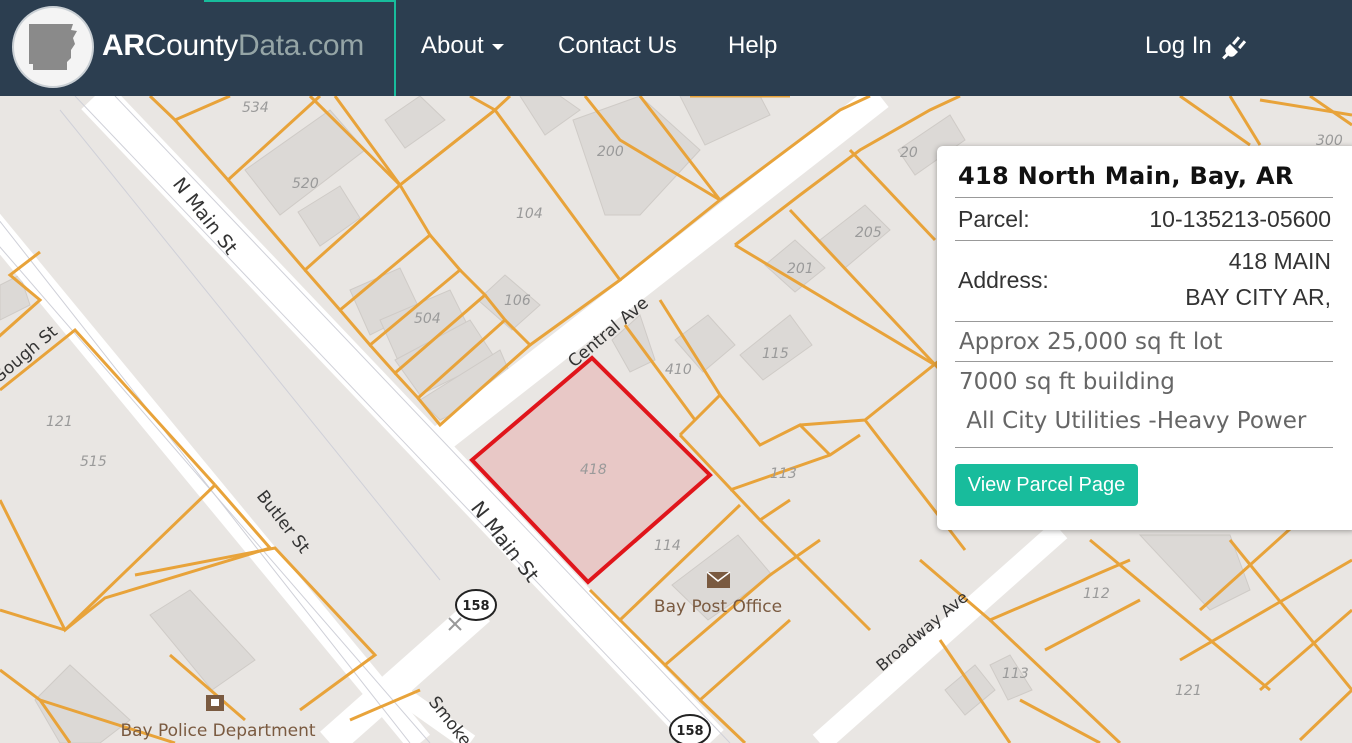  What do you see at coordinates (395, 48) in the screenshot?
I see `brand-divider` at bounding box center [395, 48].